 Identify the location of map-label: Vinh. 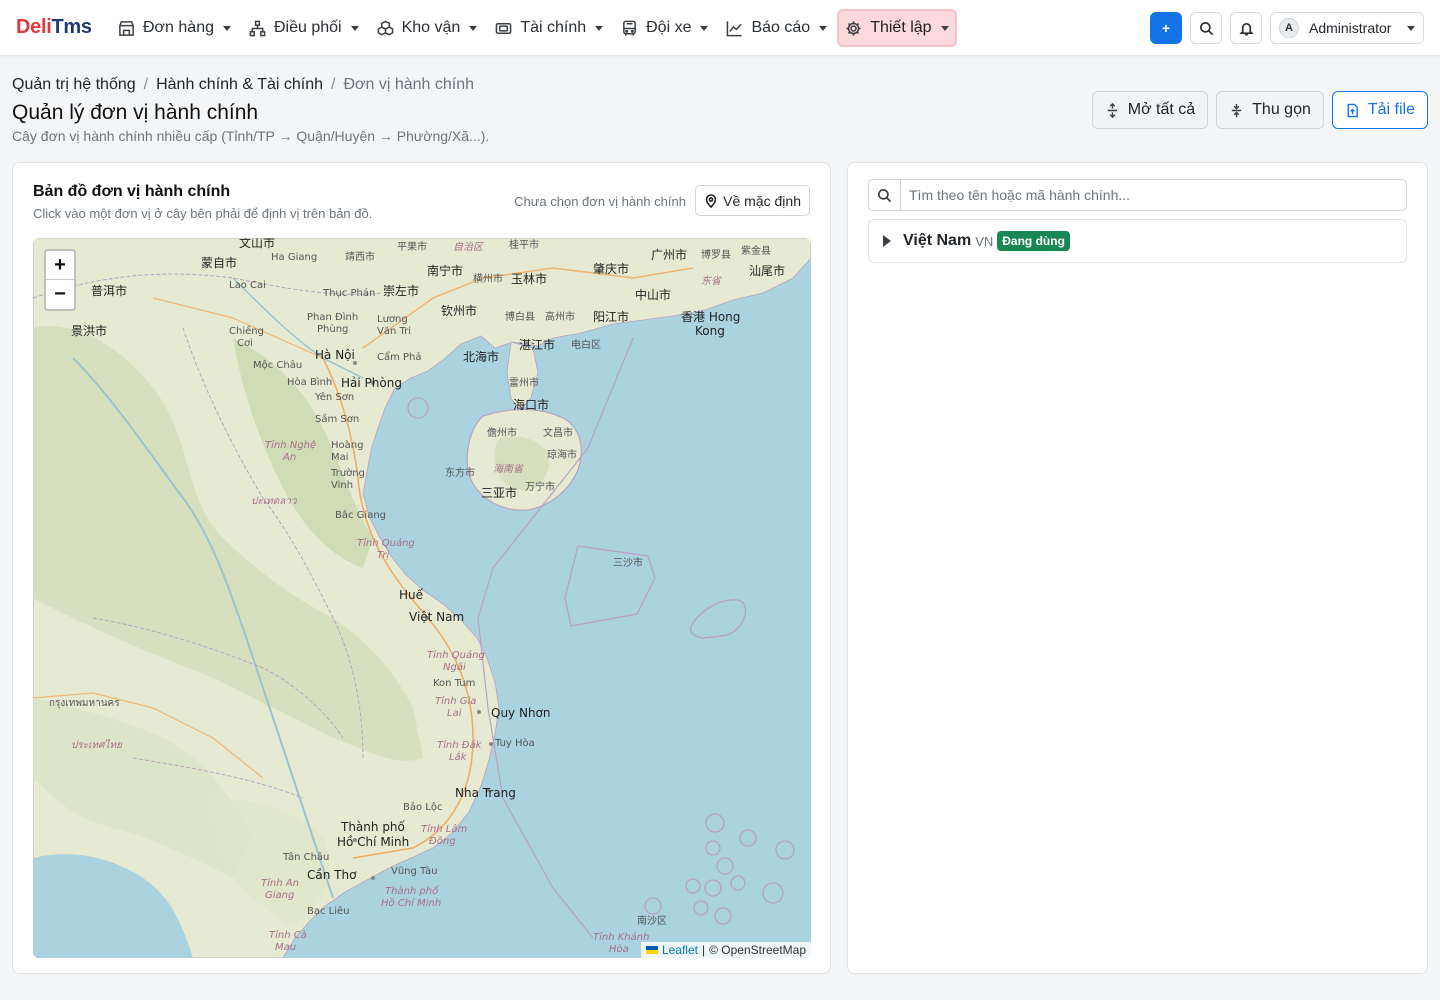
(342, 485).